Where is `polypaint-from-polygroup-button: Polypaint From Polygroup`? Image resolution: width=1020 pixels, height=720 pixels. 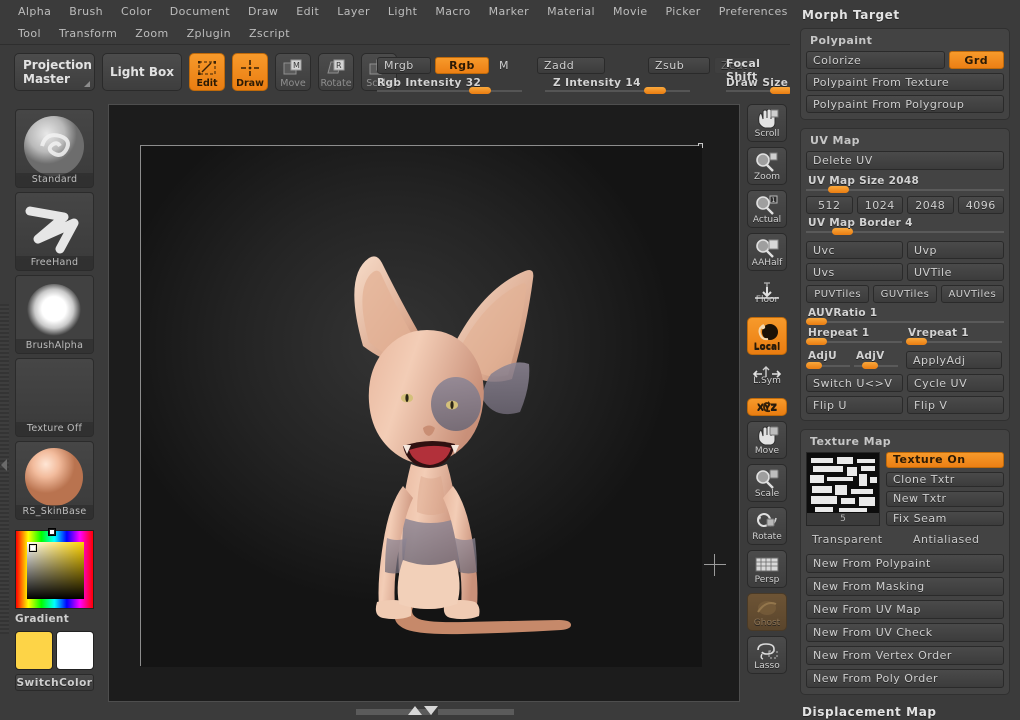 polypaint-from-polygroup-button: Polypaint From Polygroup is located at coordinates (905, 104).